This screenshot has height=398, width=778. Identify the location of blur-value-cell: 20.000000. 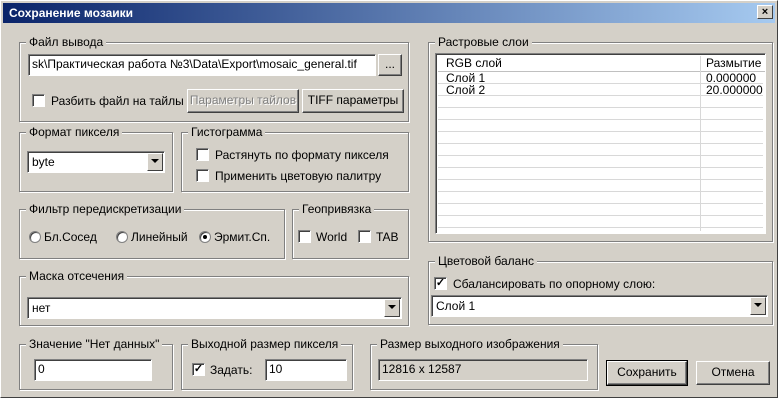
(734, 90).